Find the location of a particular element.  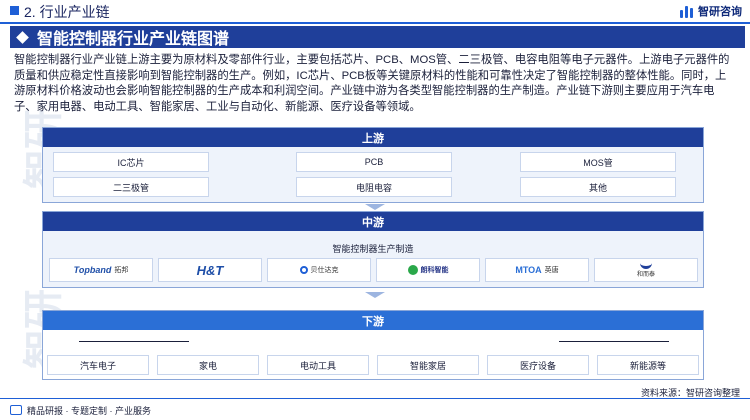

company-logo-mtoa: MTOA 英唐 is located at coordinates (537, 270).